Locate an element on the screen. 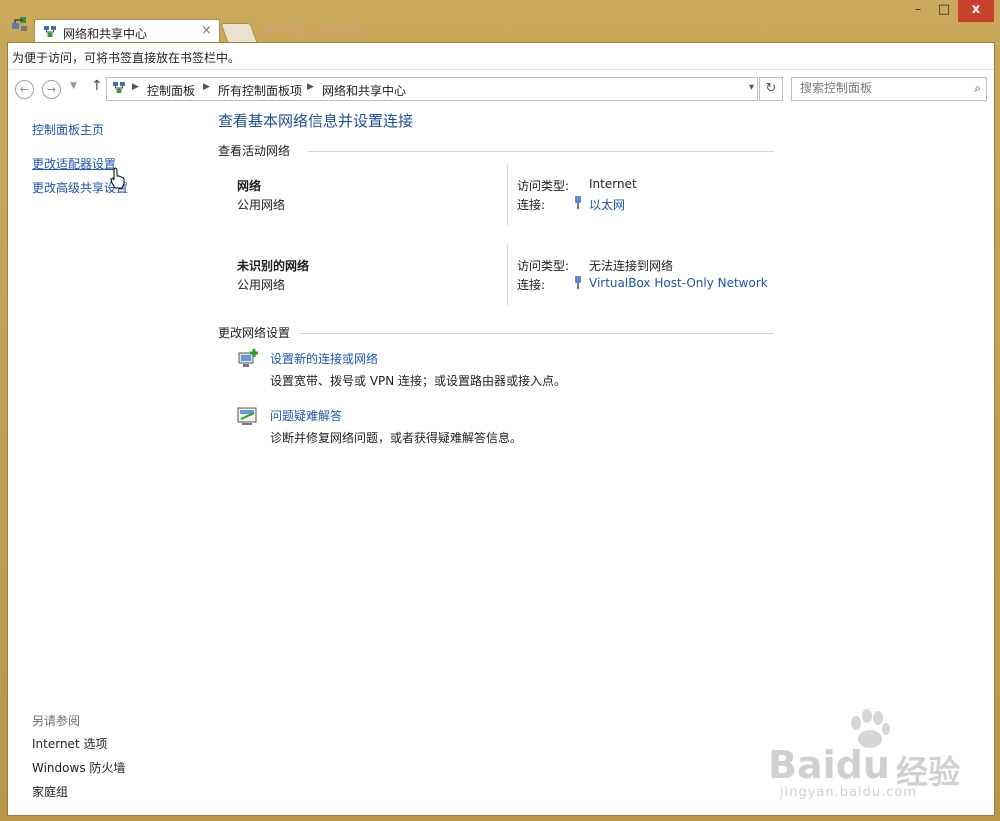  address-dropdown-chevron-icon: ▾ is located at coordinates (751, 87).